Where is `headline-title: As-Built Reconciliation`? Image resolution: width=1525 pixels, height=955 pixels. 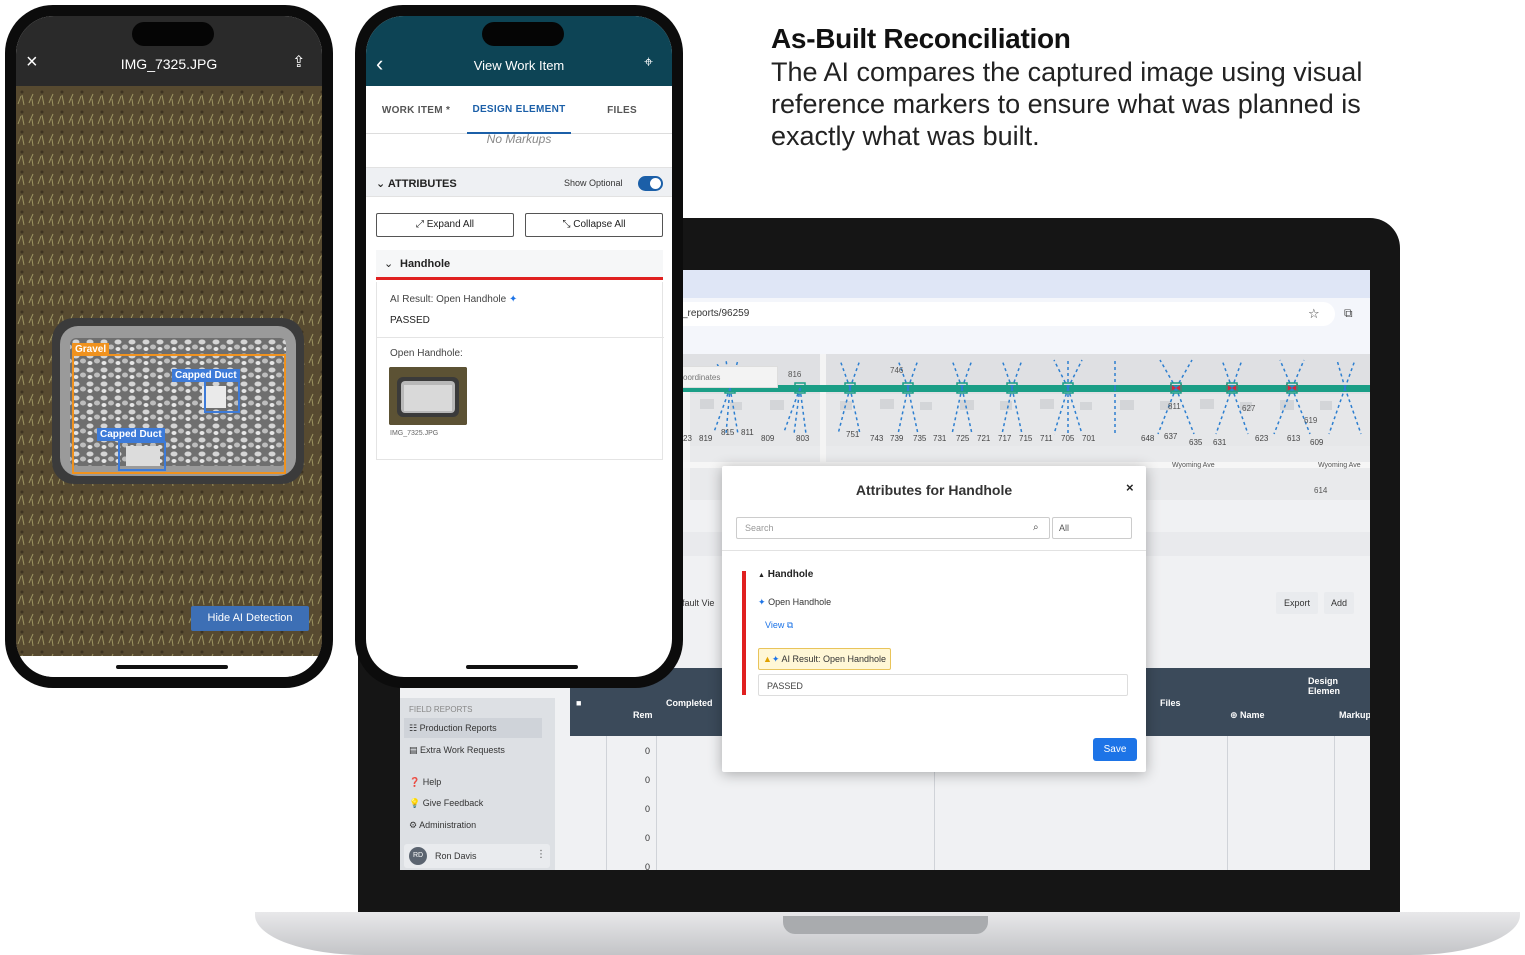
headline-title: As-Built Reconciliation is located at coordinates (921, 38).